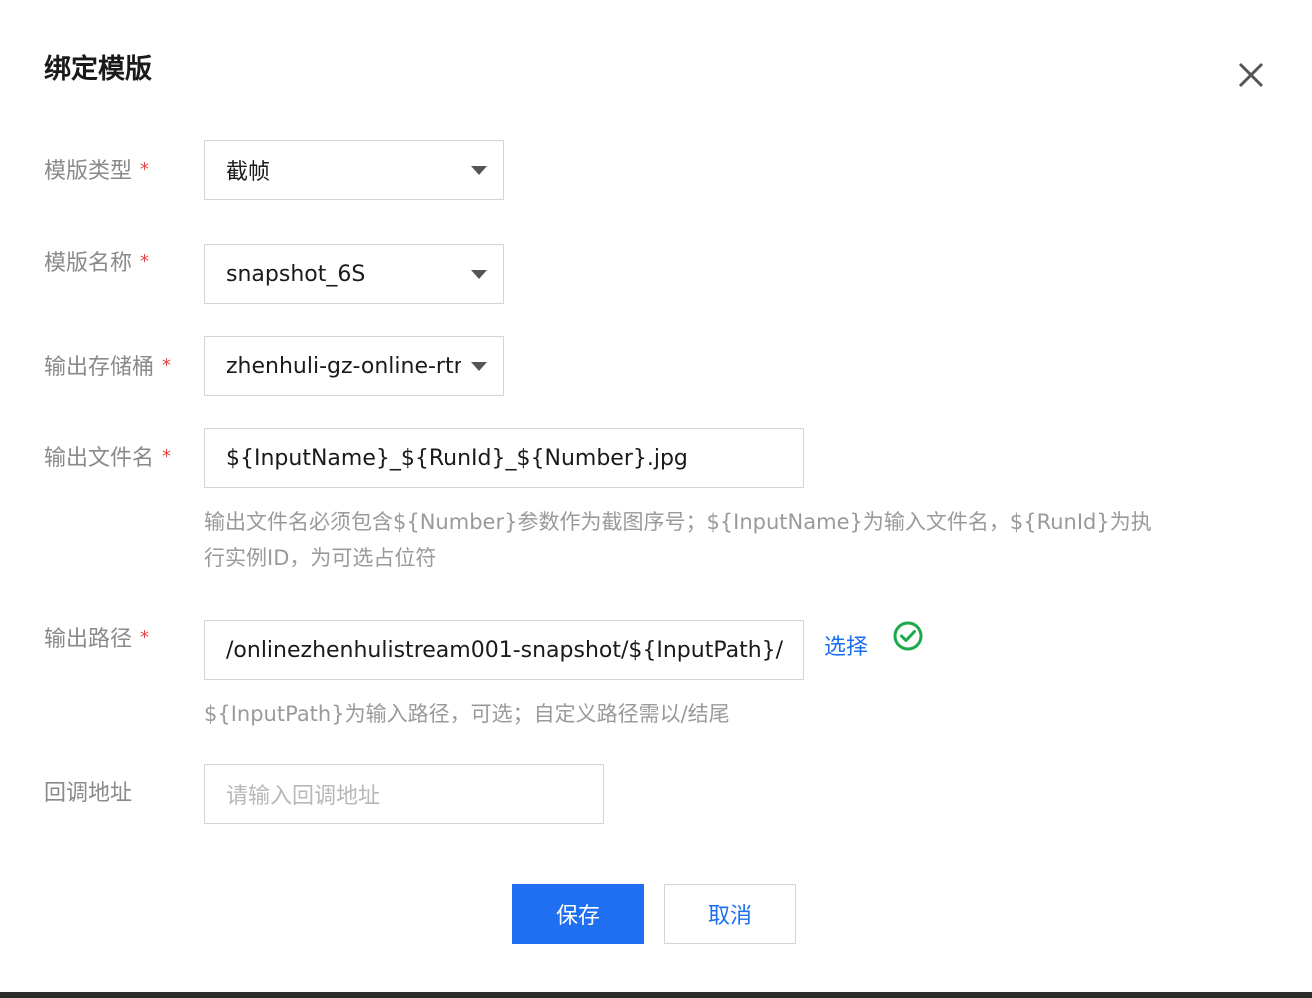 The width and height of the screenshot is (1312, 998). I want to click on output-bucket-select: zhenhuli-gz-online-rtm, so click(354, 366).